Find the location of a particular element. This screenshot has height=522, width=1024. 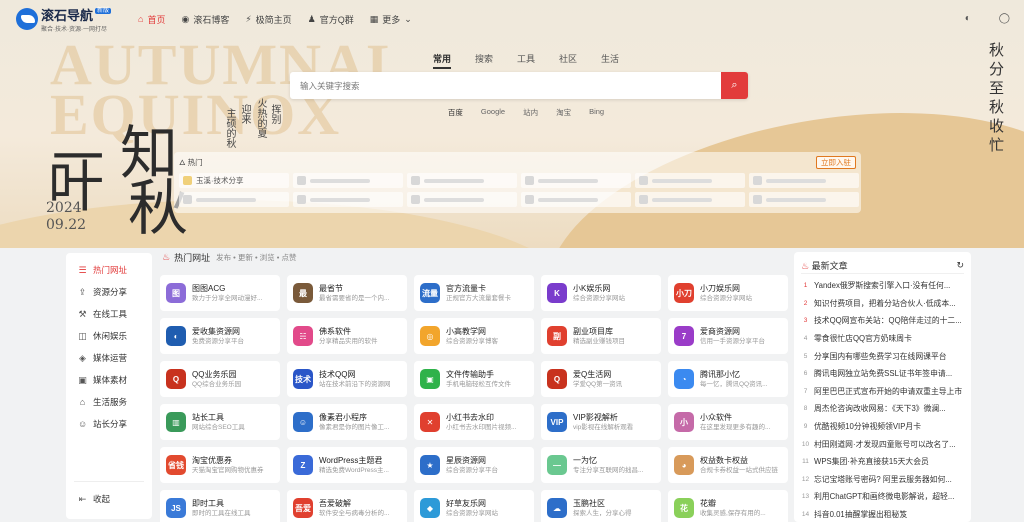

site-card: 小刀 小刀娱乐网 综合资源分享网站 is located at coordinates (728, 293).